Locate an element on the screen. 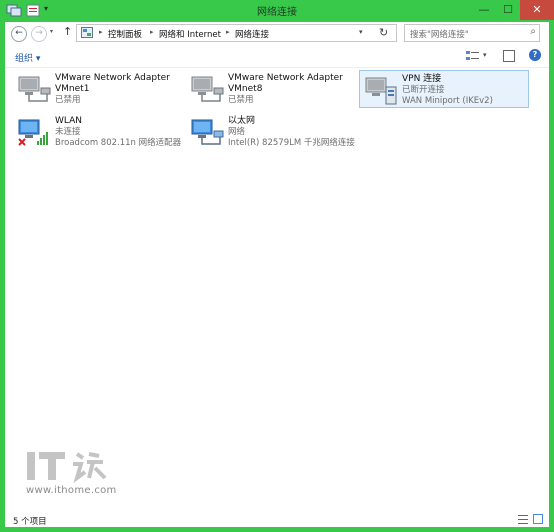 The height and width of the screenshot is (532, 554). view-dropdown-icon: ▾ is located at coordinates (485, 55).